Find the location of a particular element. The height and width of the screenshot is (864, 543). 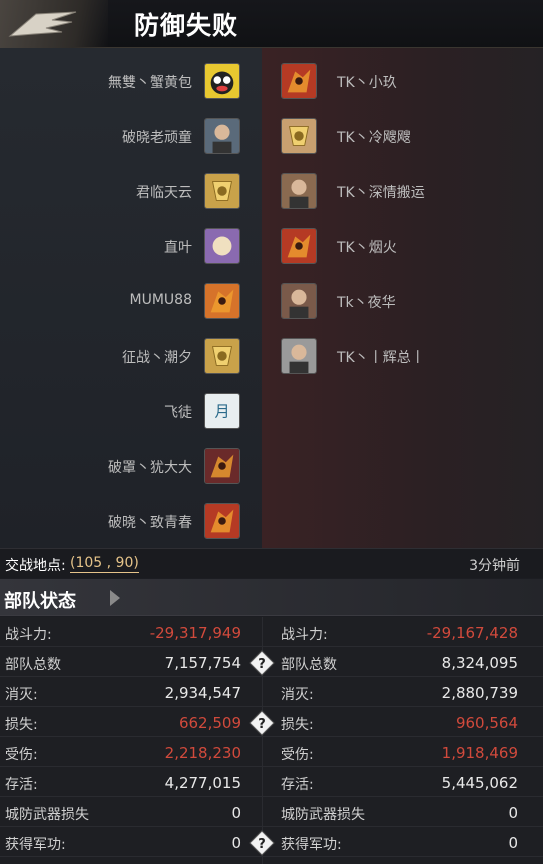

stat-label-left: 受伤: is located at coordinates (21, 755).